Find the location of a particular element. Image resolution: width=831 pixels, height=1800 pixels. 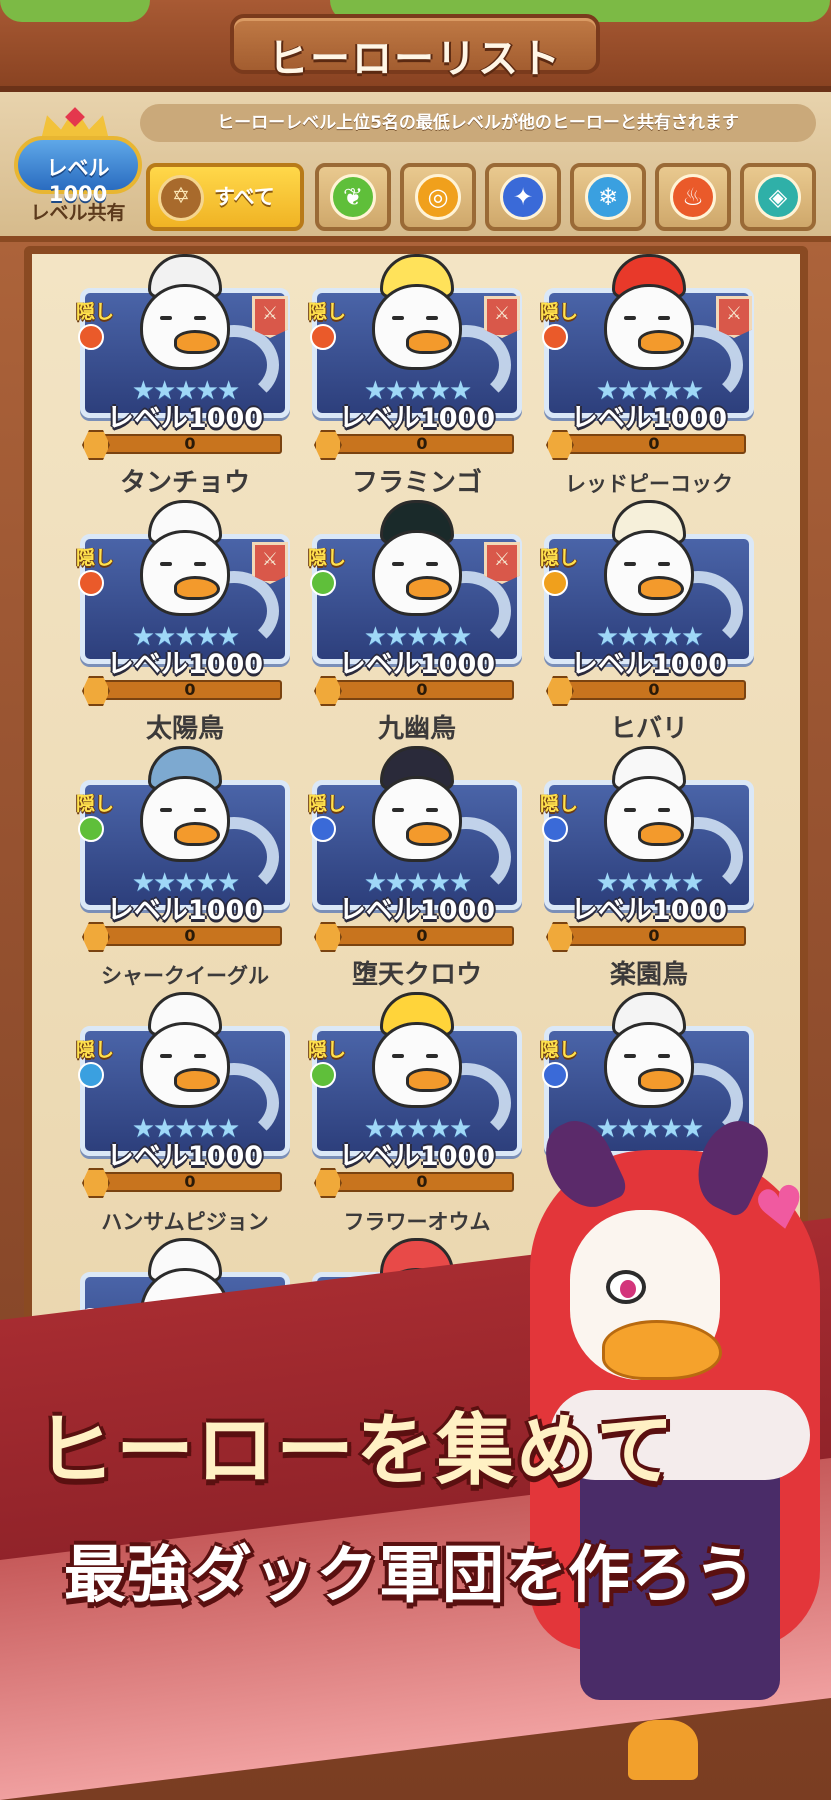

page-title: ヒーローリスト is located at coordinates (415, 59).